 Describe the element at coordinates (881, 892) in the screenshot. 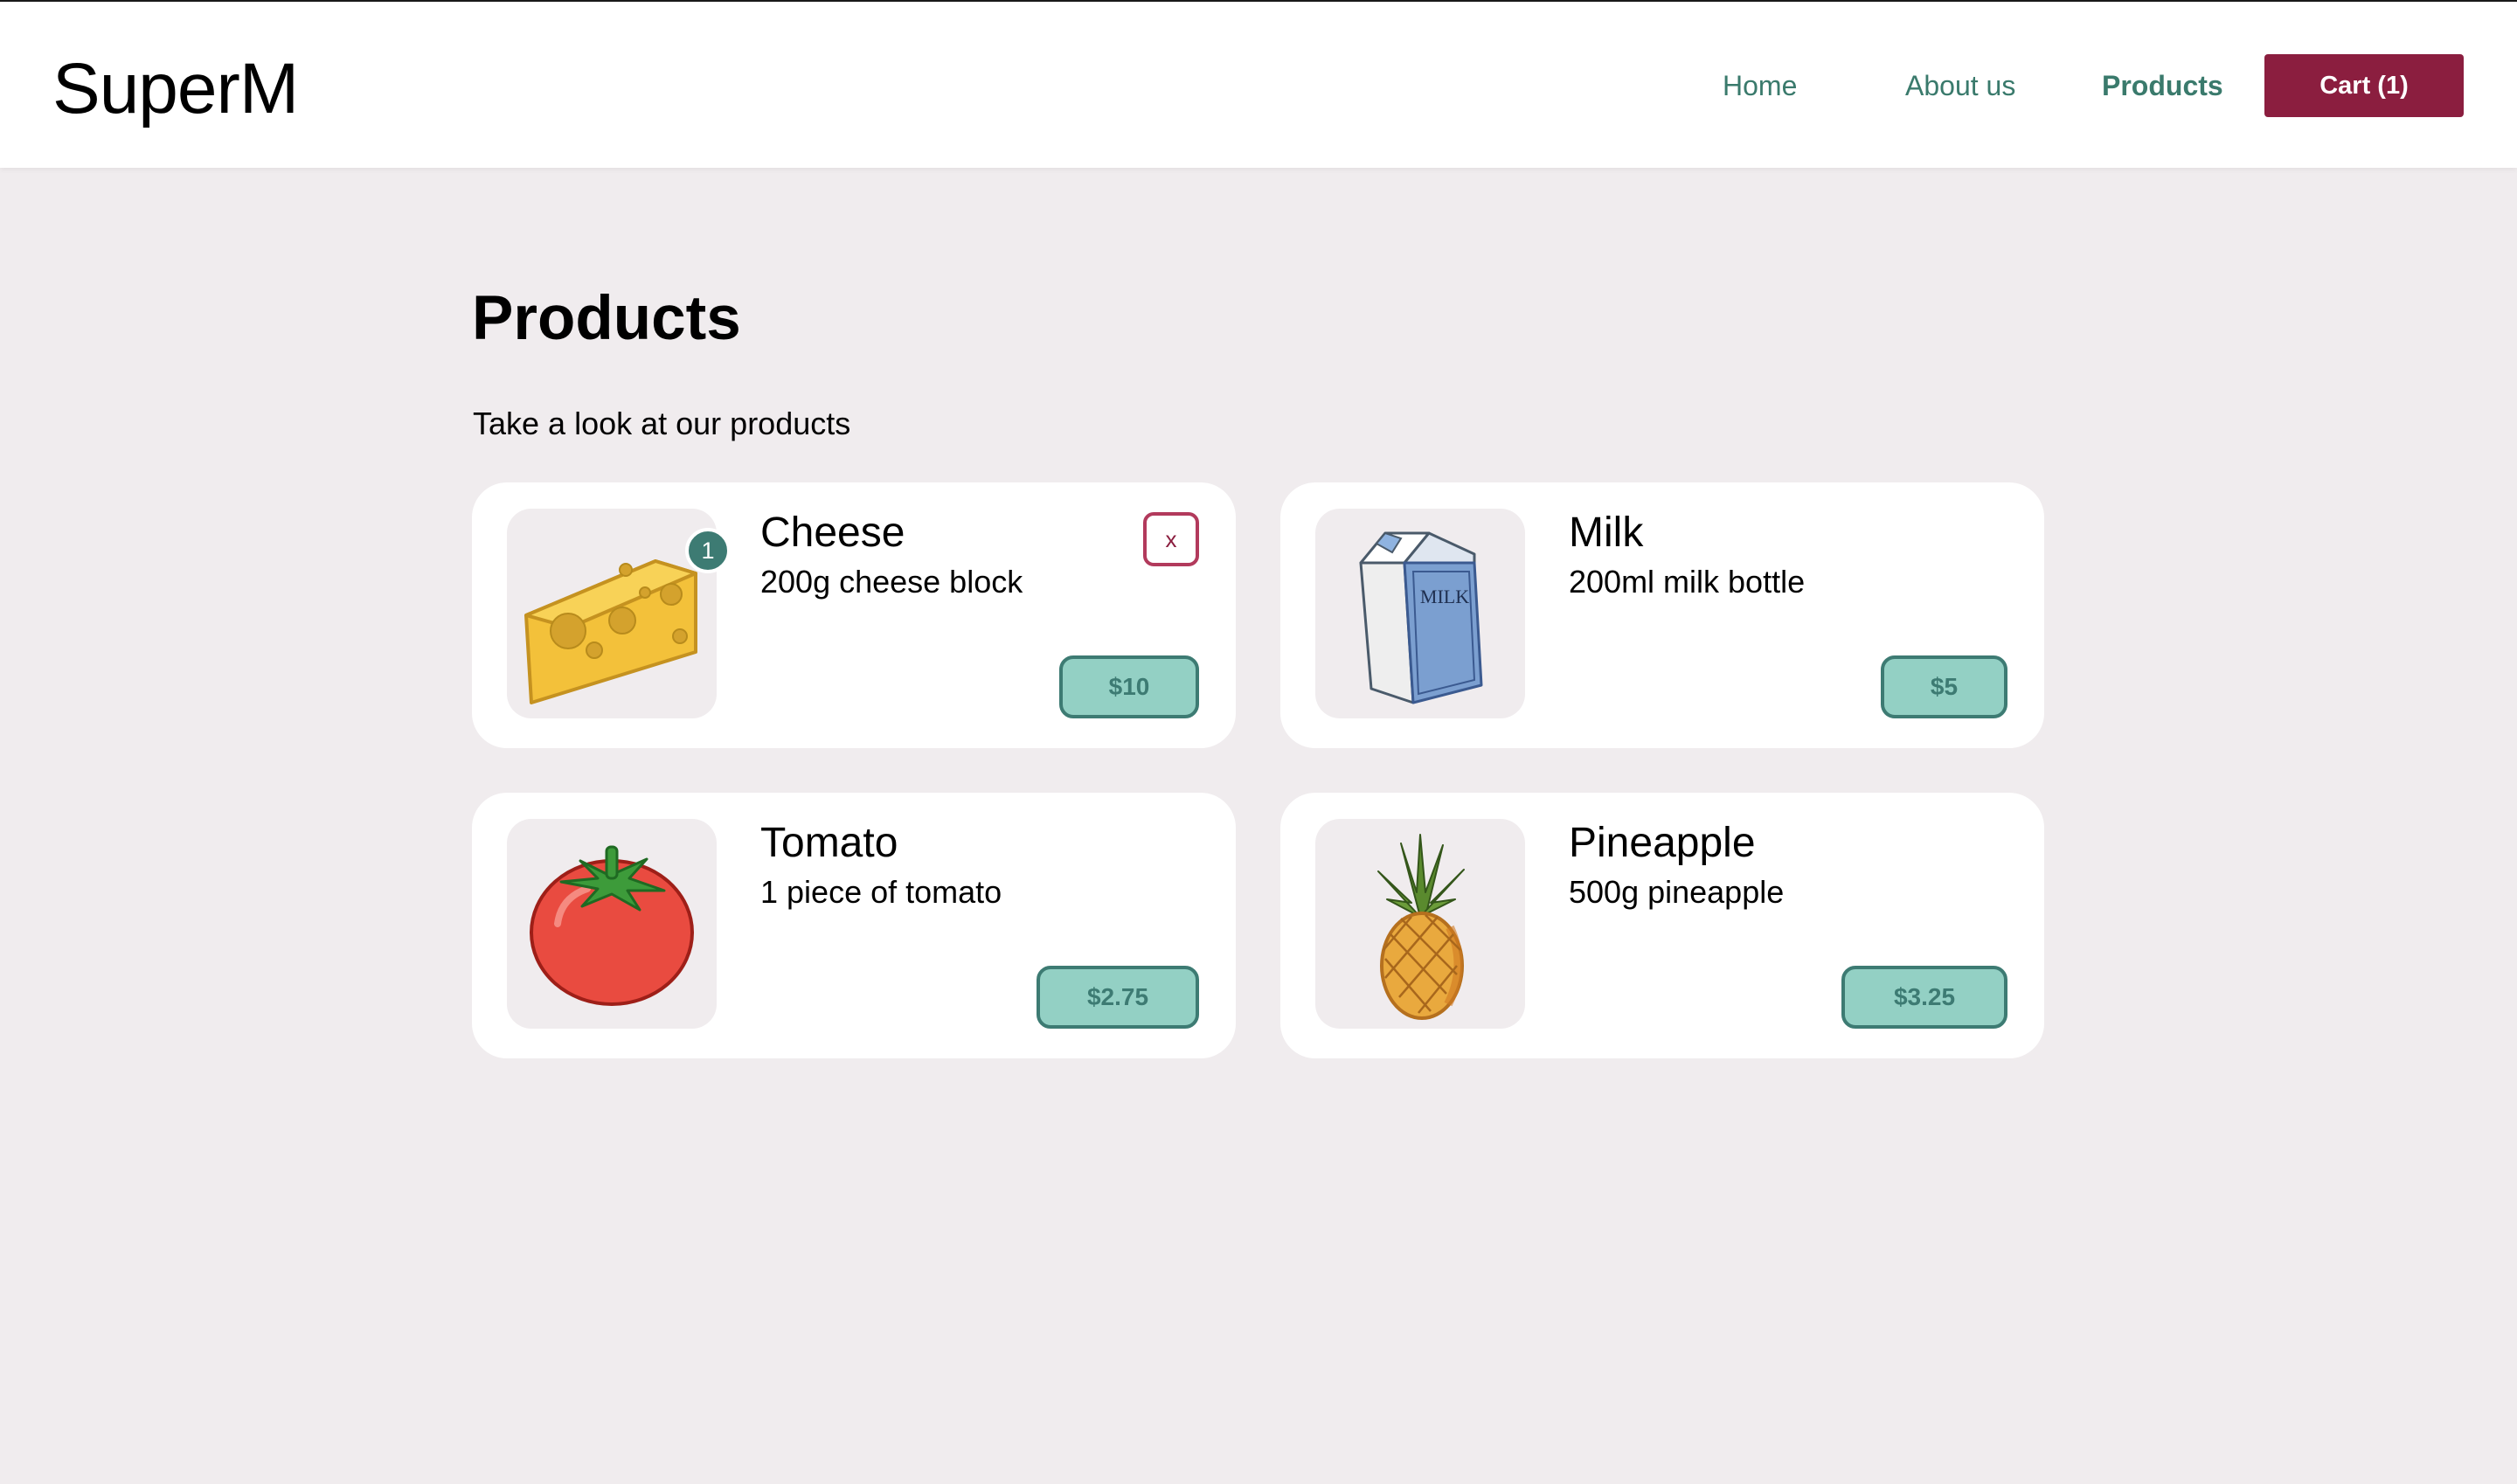

I see `product-description: 1 piece of tomato` at that location.